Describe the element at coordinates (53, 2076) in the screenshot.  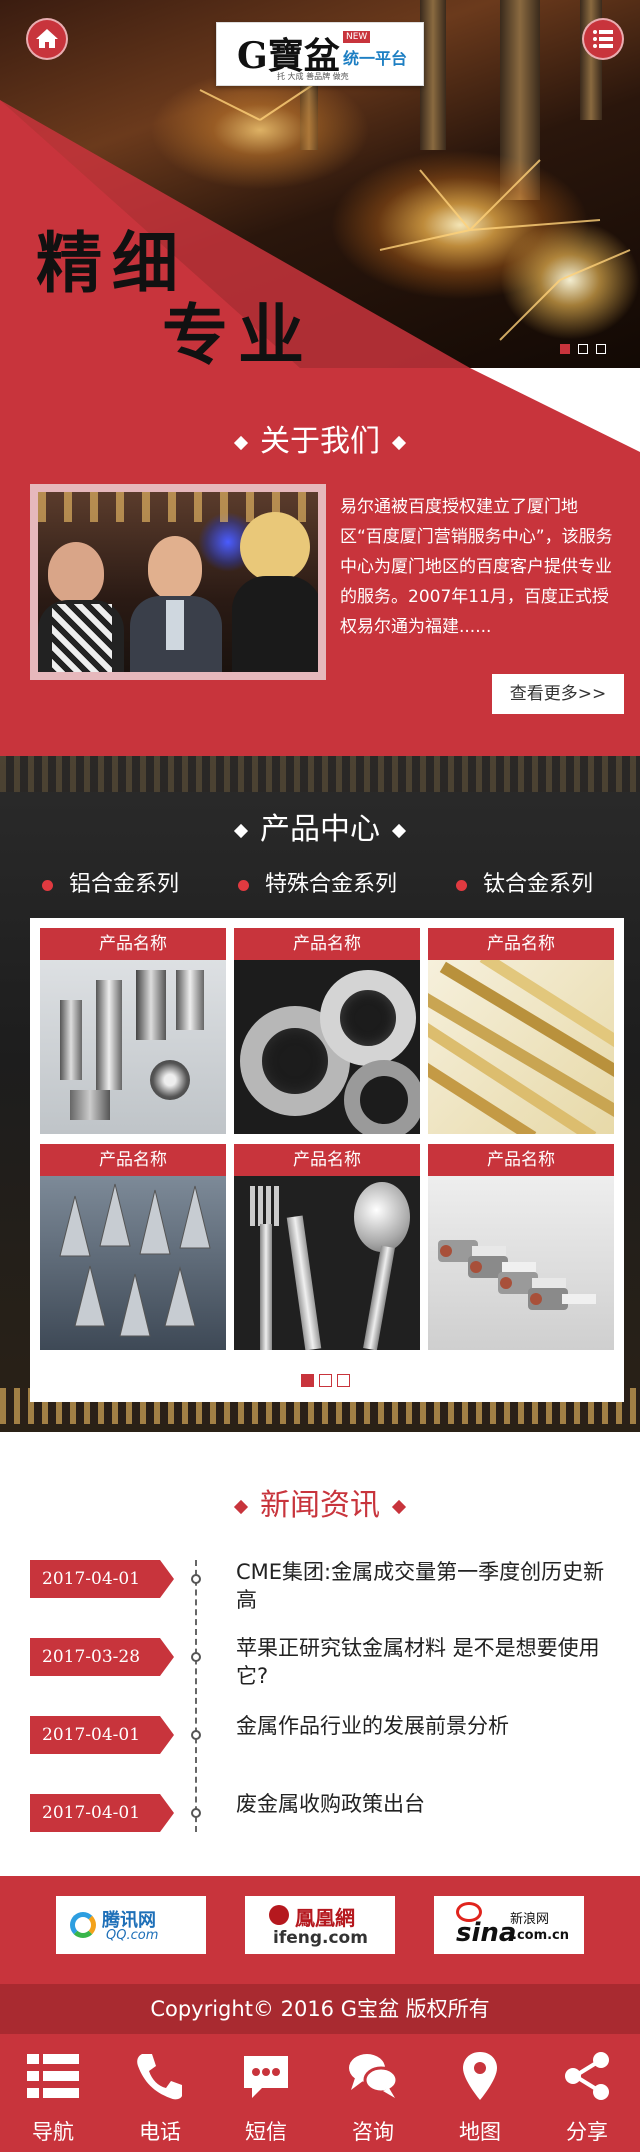
I see `menu-icon` at that location.